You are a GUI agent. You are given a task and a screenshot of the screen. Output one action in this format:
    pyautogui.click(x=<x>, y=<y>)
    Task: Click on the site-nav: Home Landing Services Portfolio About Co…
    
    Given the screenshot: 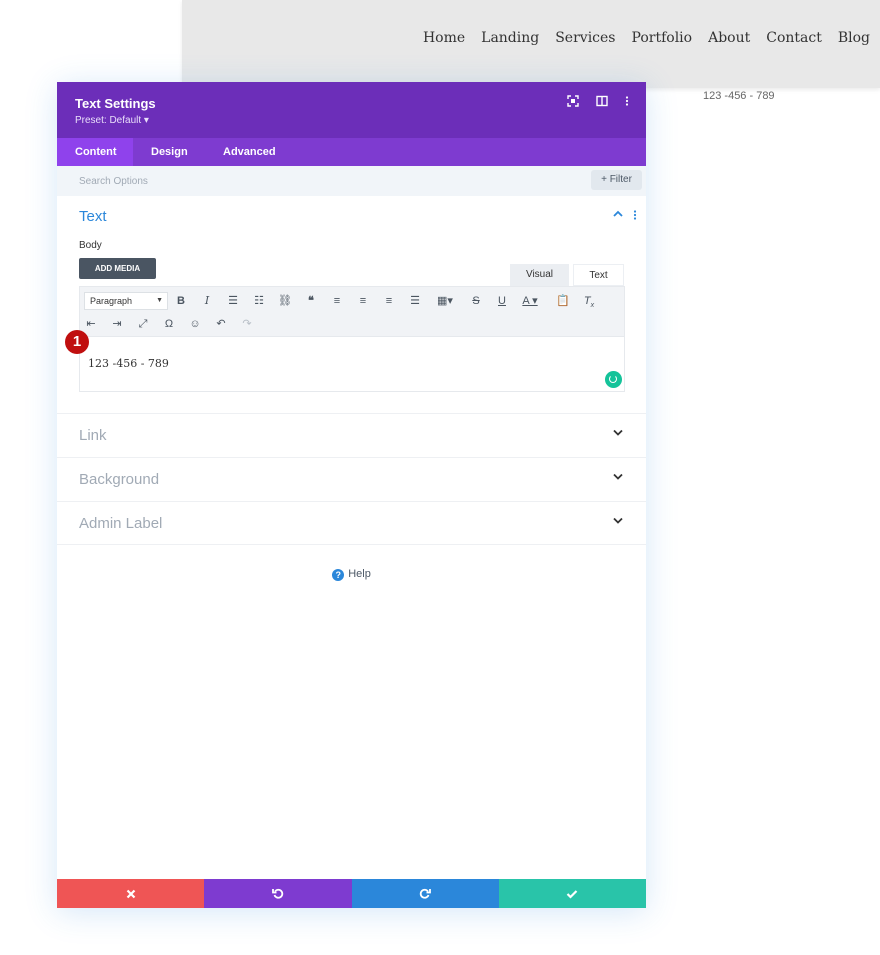 What is the action you would take?
    pyautogui.click(x=646, y=38)
    